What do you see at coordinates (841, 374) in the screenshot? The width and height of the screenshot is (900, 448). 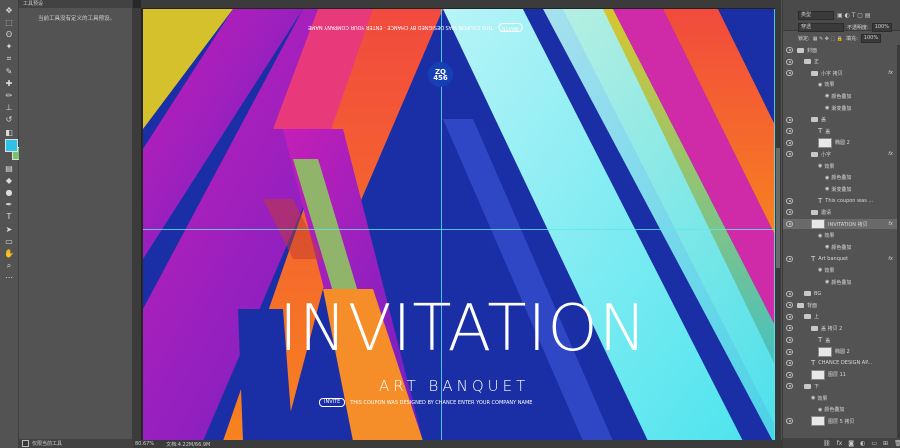 I see `layer-row: 图层 11` at bounding box center [841, 374].